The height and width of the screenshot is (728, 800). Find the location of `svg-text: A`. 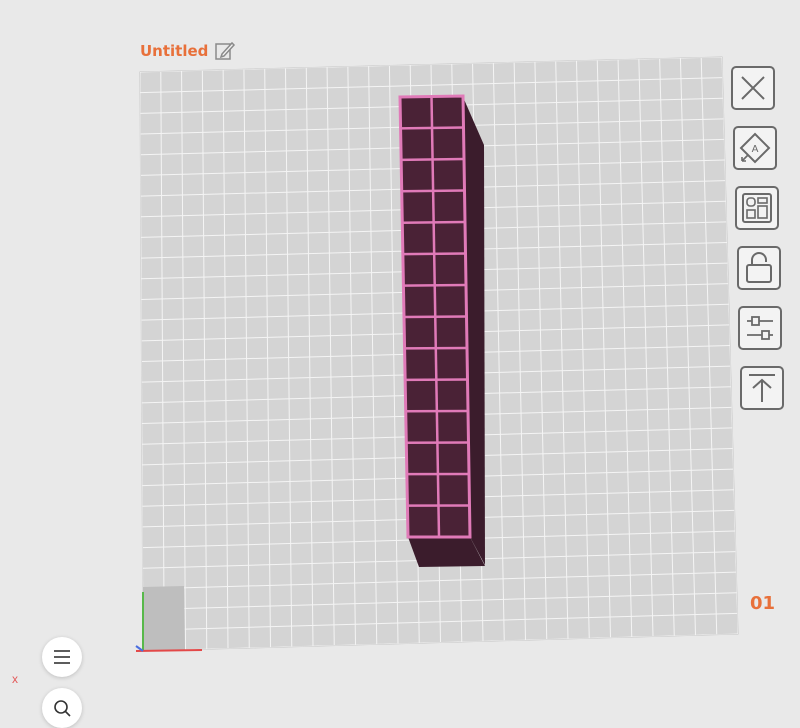

svg-text: A is located at coordinates (755, 149).